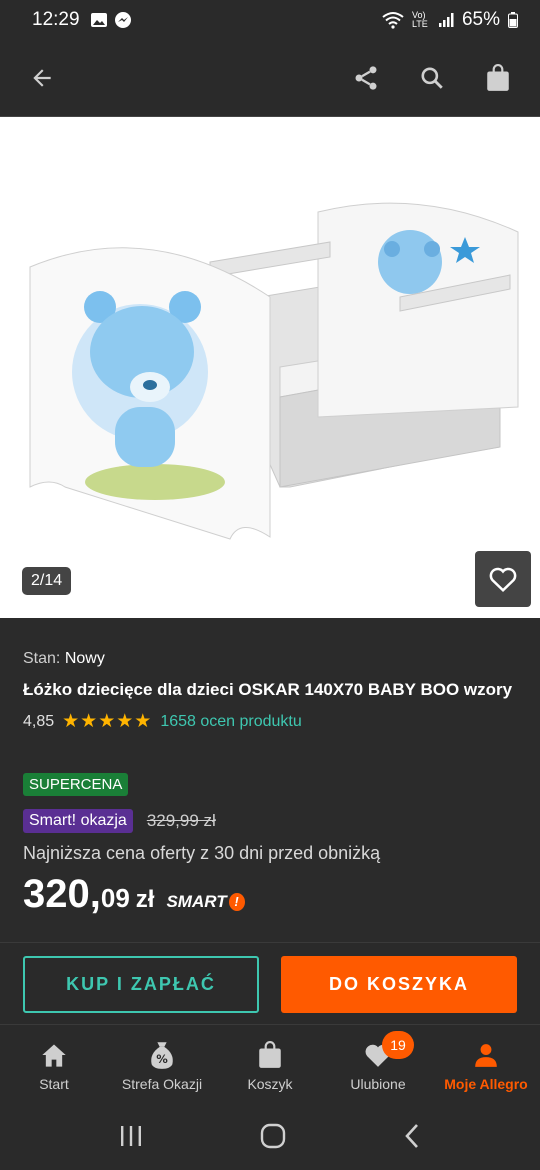 This screenshot has width=540, height=1170. Describe the element at coordinates (122, 20) in the screenshot. I see `messenger-icon` at that location.